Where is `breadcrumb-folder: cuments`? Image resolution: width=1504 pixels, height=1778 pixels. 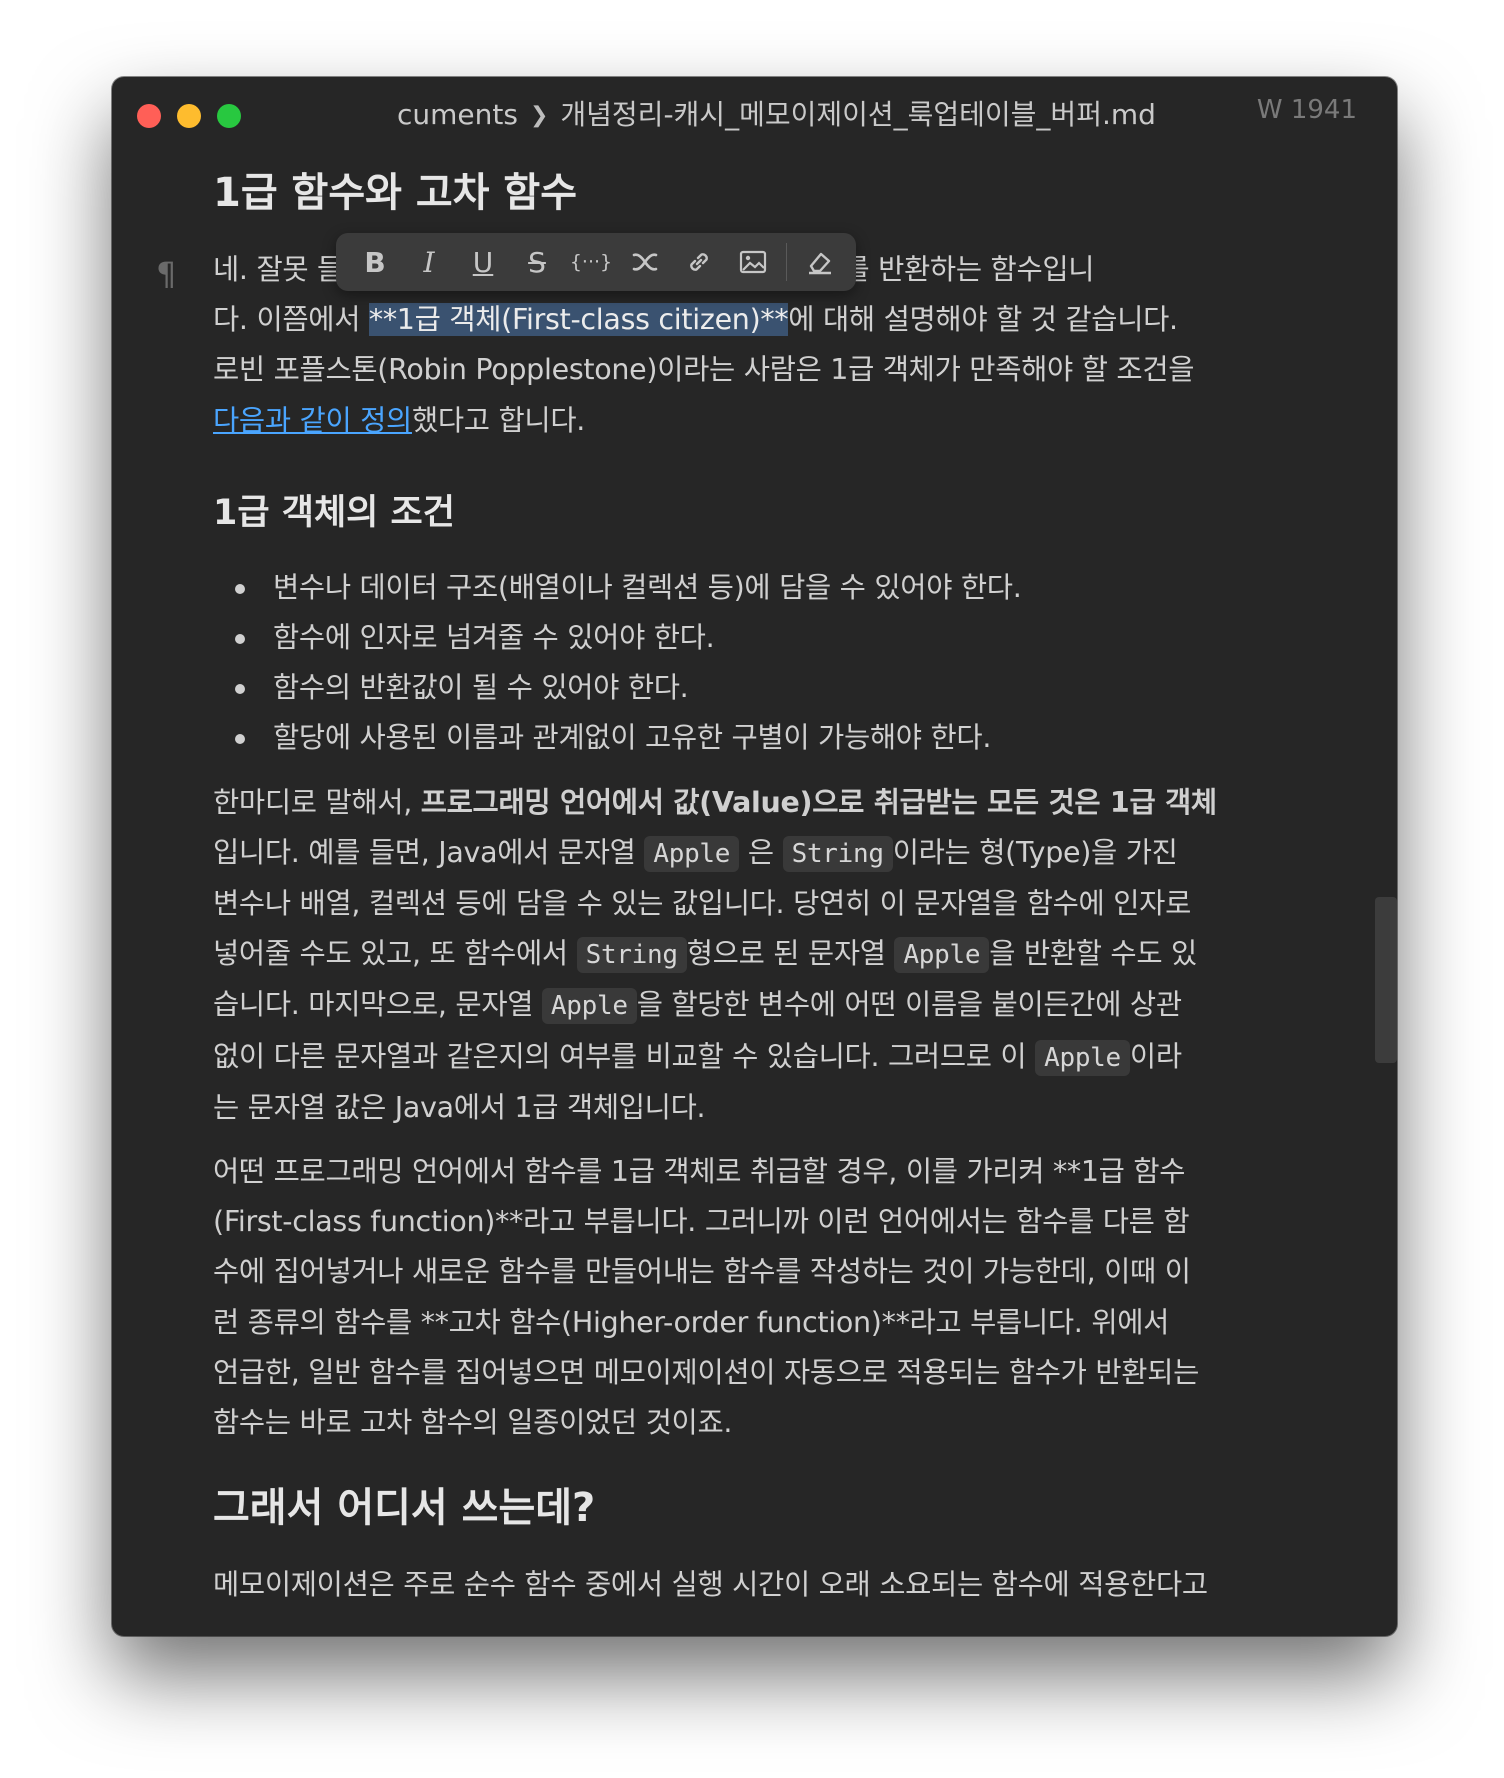
breadcrumb-folder: cuments is located at coordinates (457, 114).